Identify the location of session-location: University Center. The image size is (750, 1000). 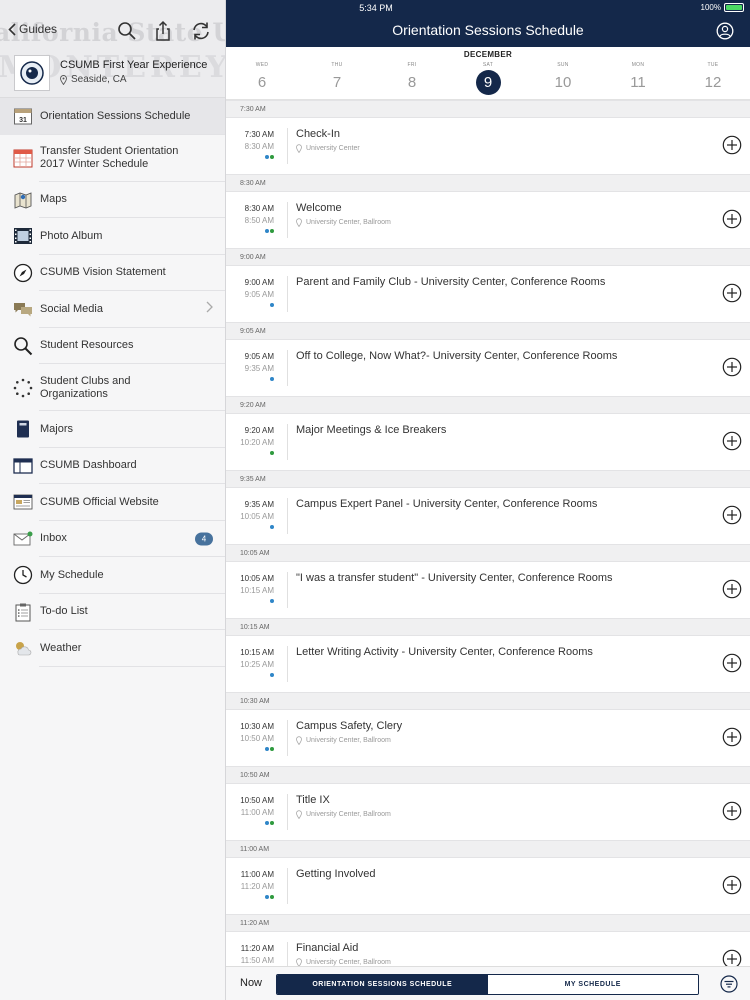
(328, 148).